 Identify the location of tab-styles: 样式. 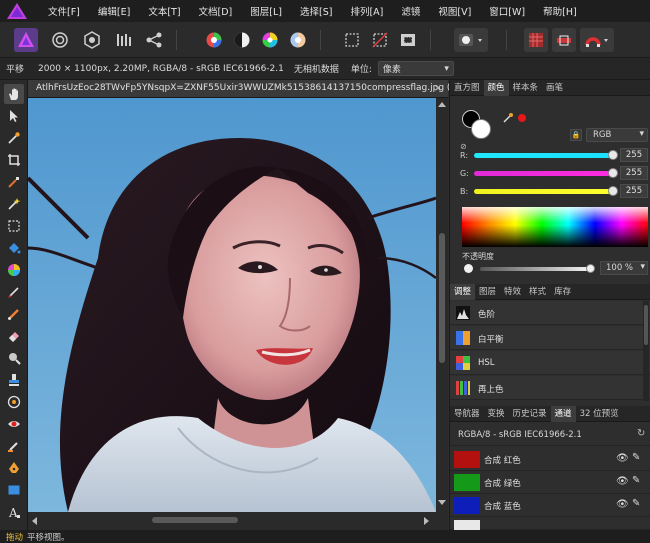
(537, 292).